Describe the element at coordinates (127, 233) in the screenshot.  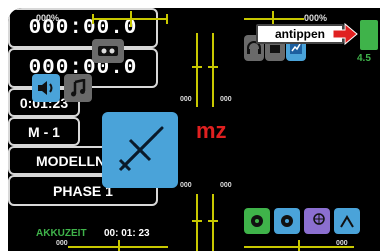
I see `akku-time: 00: 01: 23` at that location.